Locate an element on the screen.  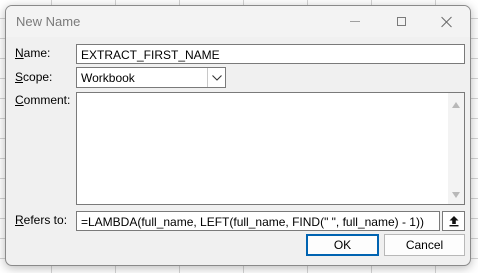
scope-label-text: cope: is located at coordinates (38, 77).